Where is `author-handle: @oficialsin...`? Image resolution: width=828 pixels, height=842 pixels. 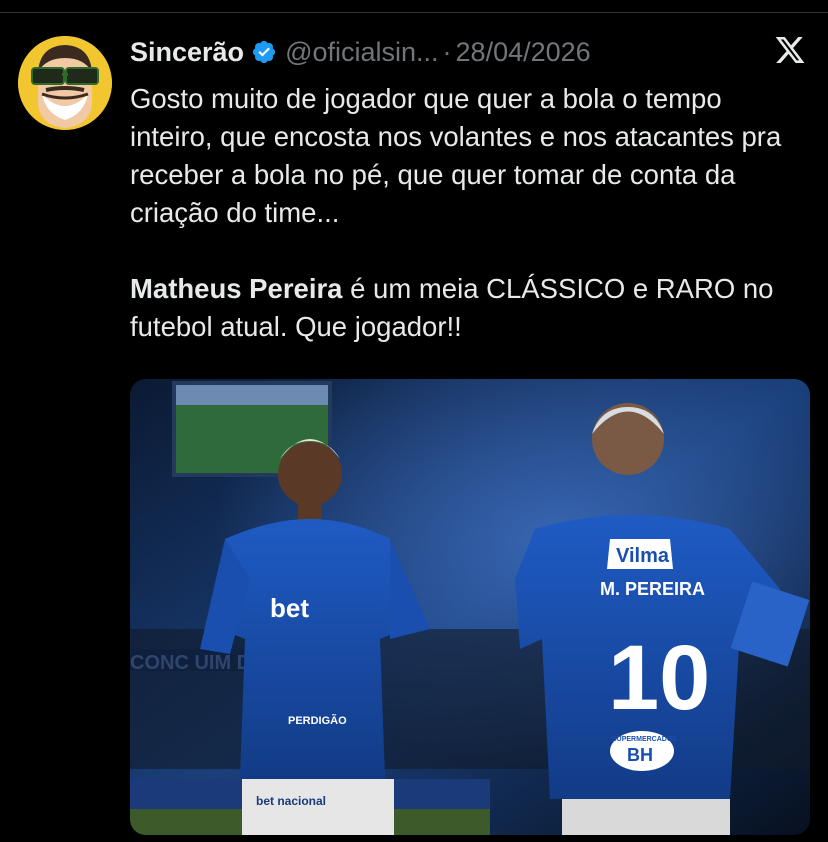
author-handle: @oficialsin... is located at coordinates (361, 52).